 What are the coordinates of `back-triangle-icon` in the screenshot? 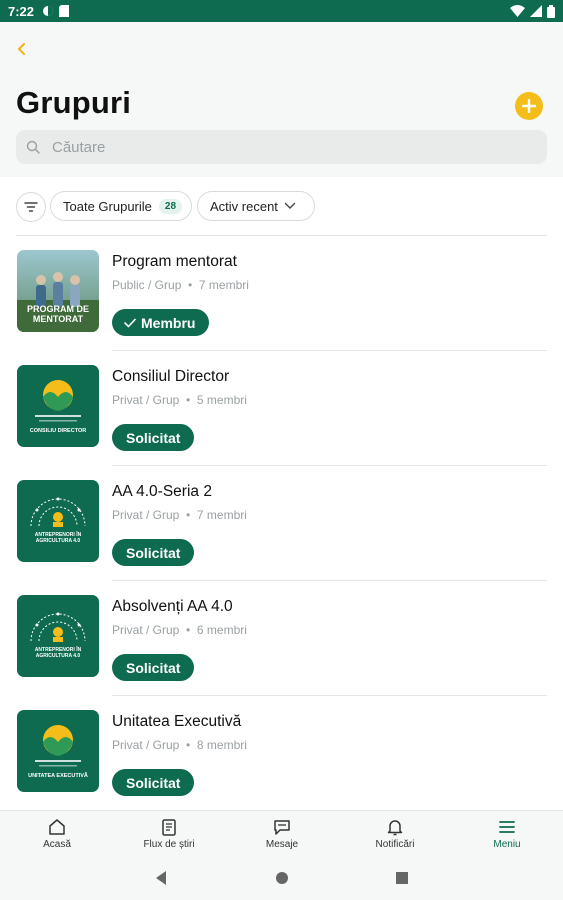 It's located at (161, 878).